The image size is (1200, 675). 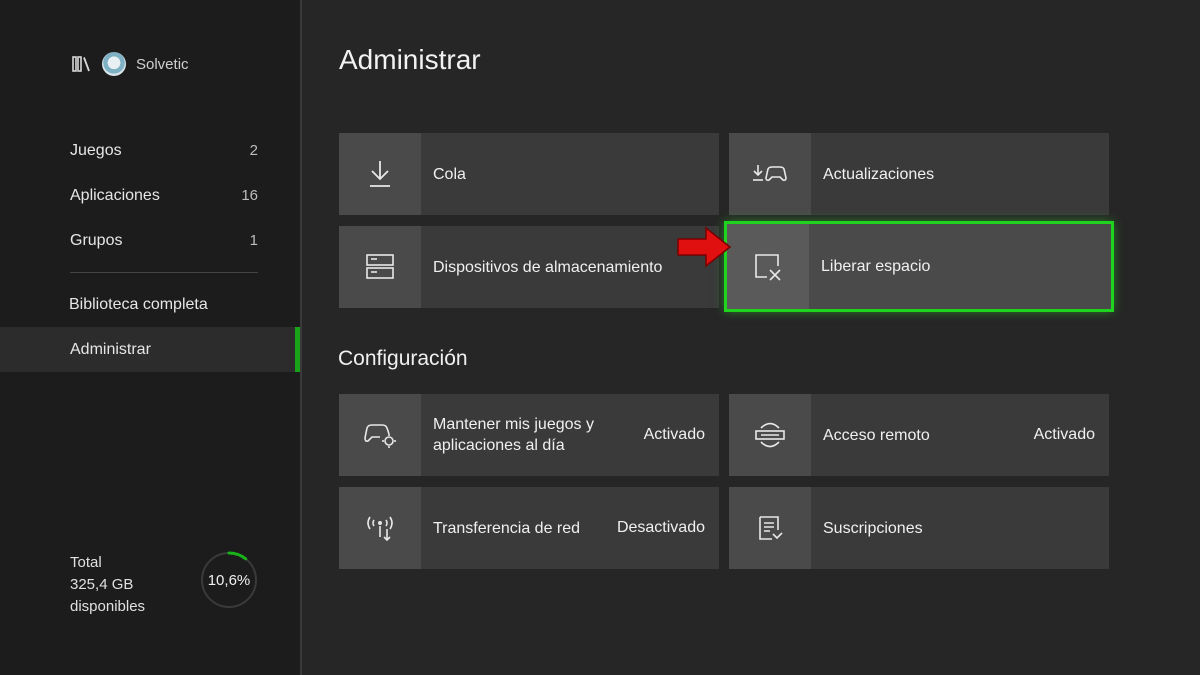 I want to click on sidebar-item-juegos: Juegos 2, so click(x=150, y=150).